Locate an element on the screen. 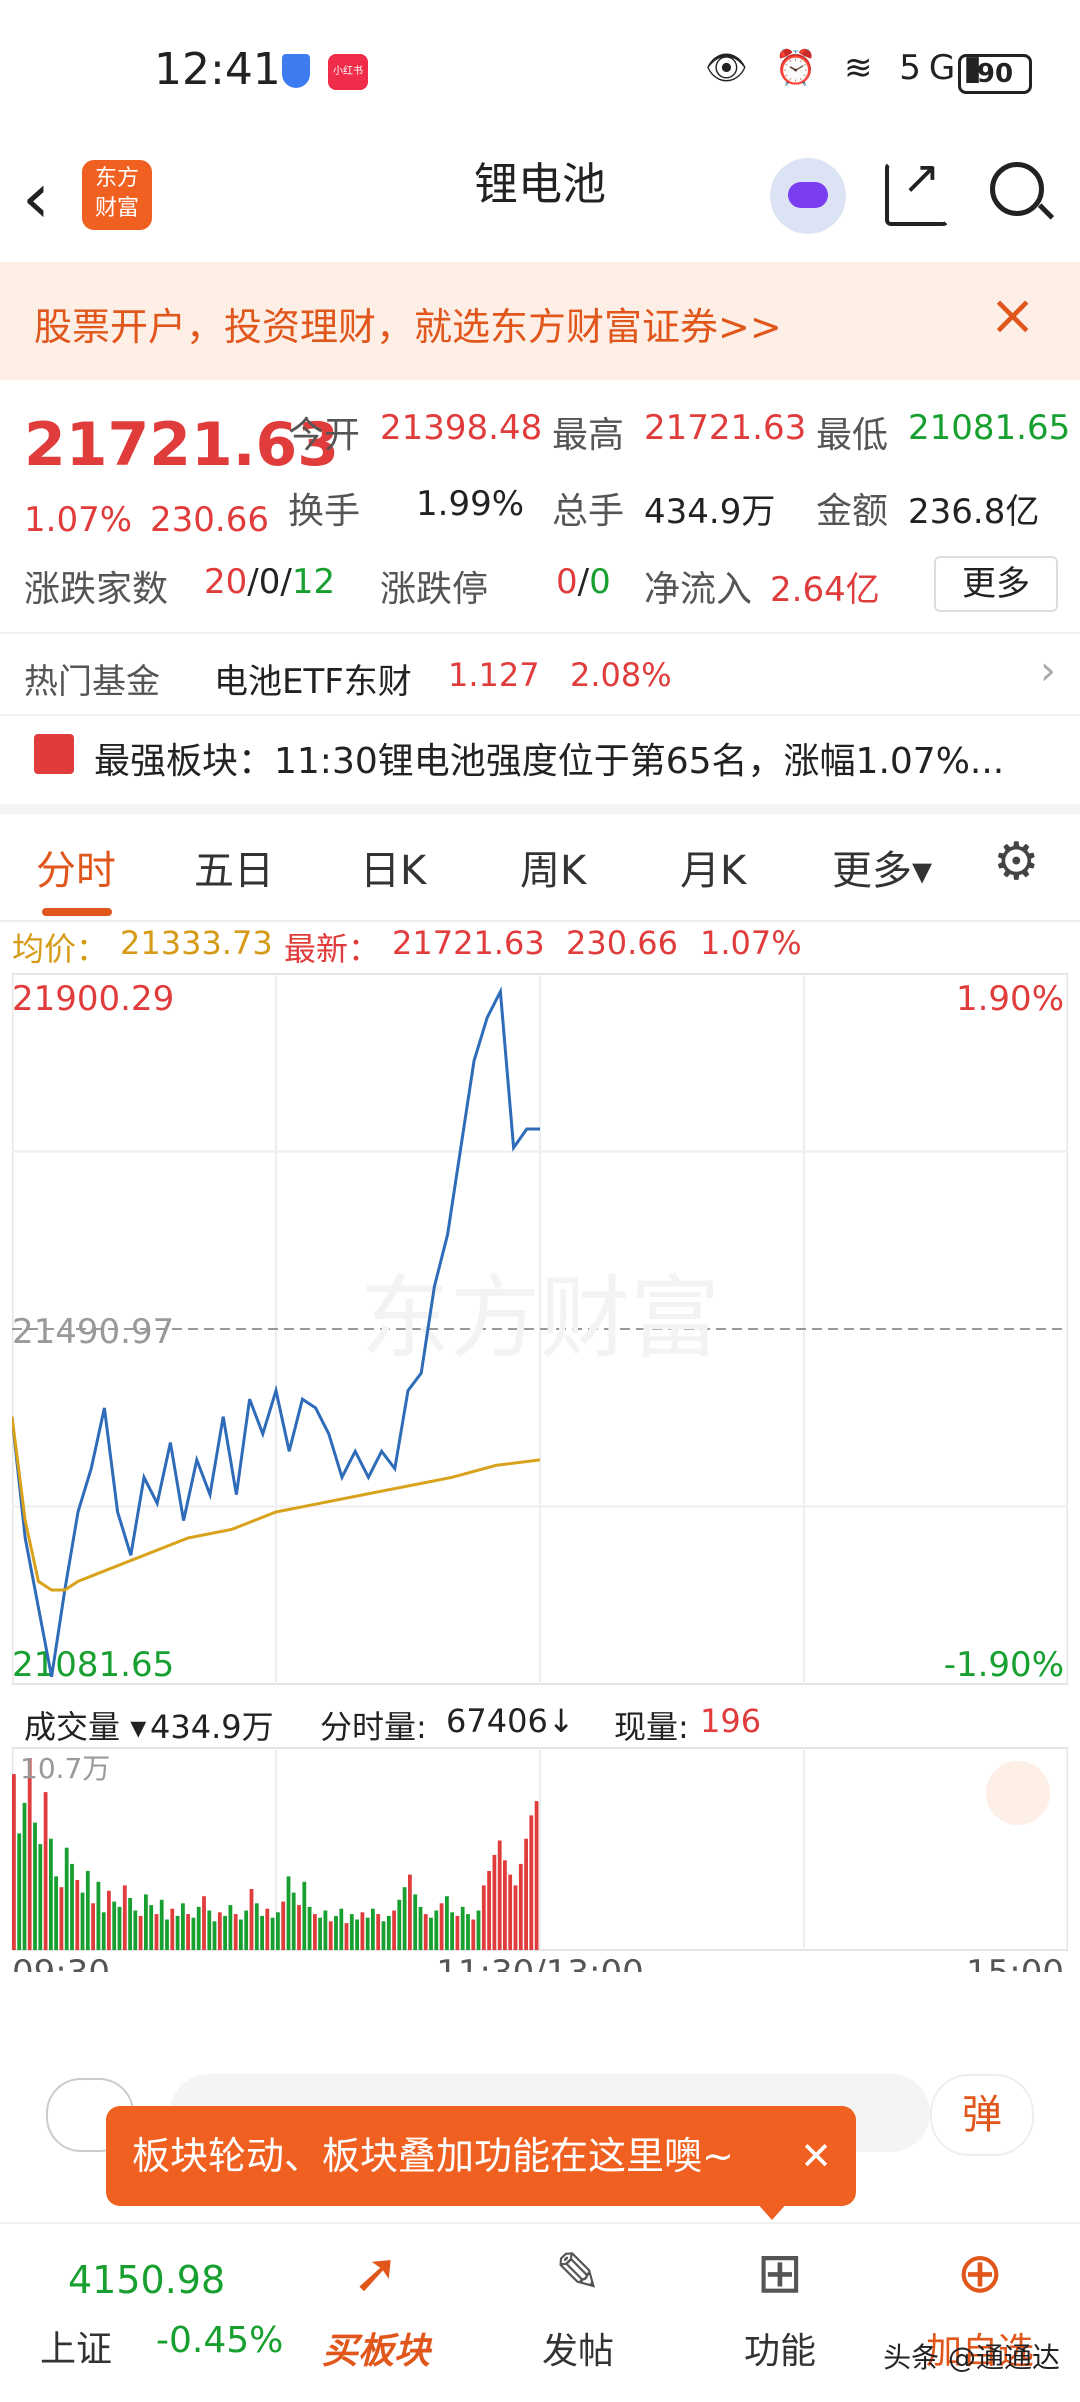 This screenshot has height=2402, width=1080. change-percent: 1.07% is located at coordinates (78, 520).